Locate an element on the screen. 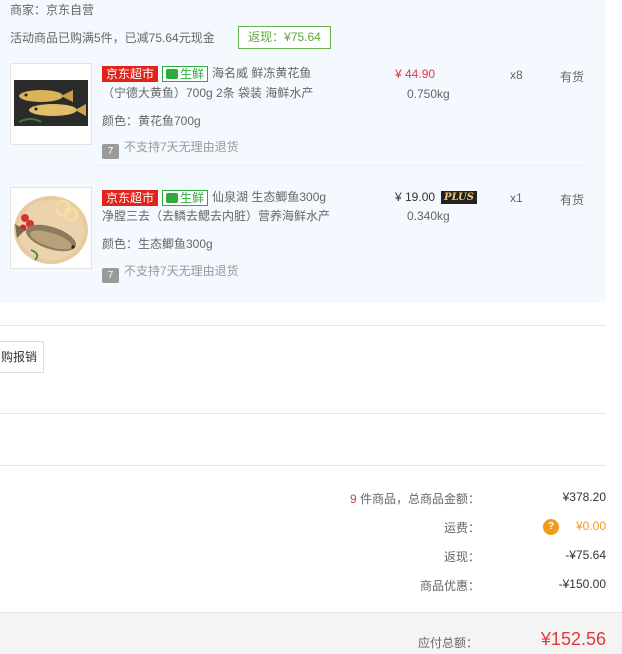 Image resolution: width=622 pixels, height=654 pixels. product-title-line1: 仙泉湖 生态鲫鱼300g is located at coordinates (269, 197).